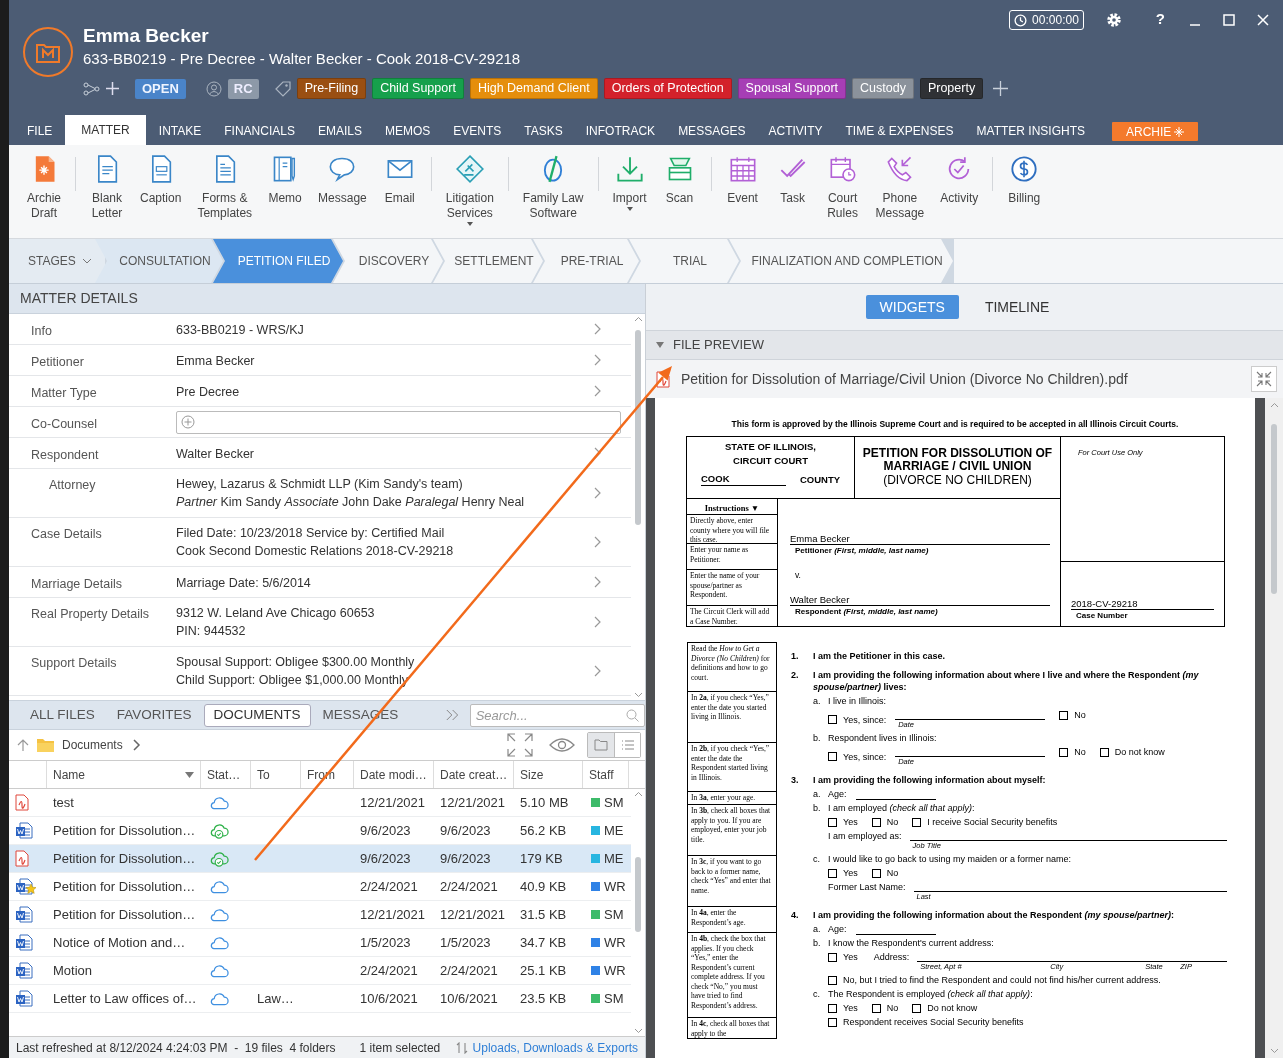  Describe the element at coordinates (57, 261) in the screenshot. I see `stages-dropdown: STAGES` at that location.